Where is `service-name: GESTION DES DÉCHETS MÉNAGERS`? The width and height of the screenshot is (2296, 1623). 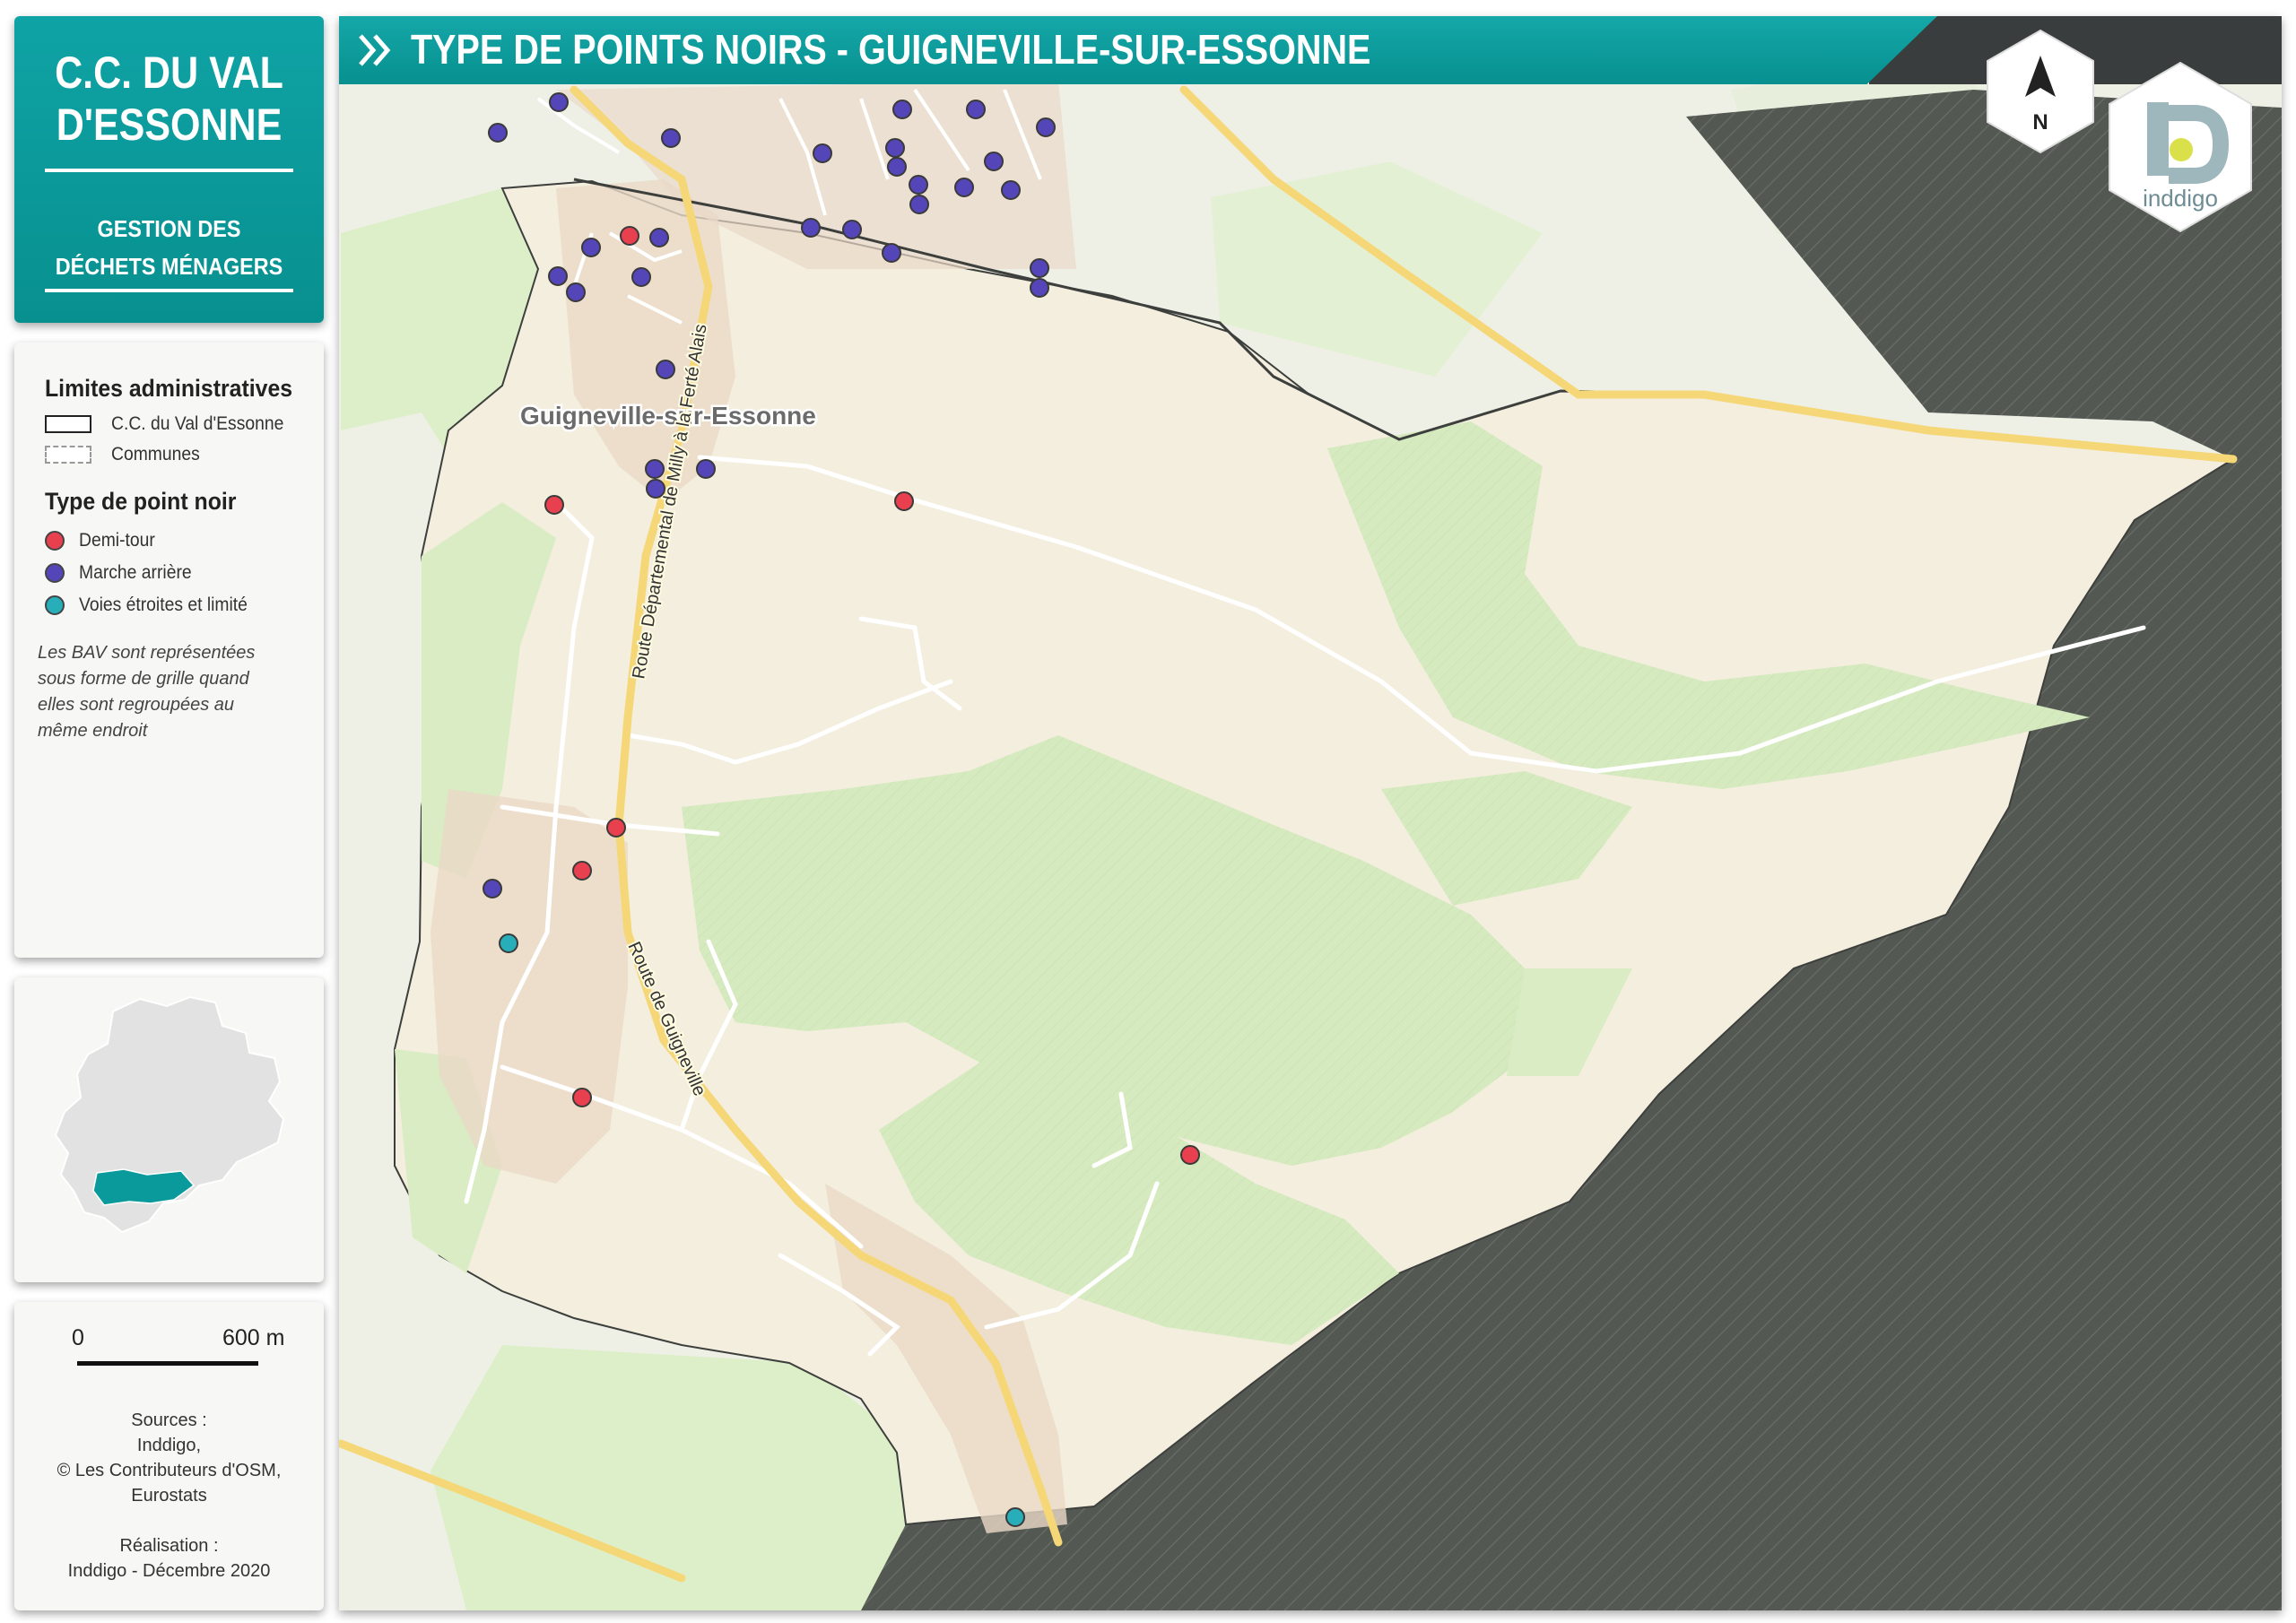 service-name: GESTION DES DÉCHETS MÉNAGERS is located at coordinates (169, 247).